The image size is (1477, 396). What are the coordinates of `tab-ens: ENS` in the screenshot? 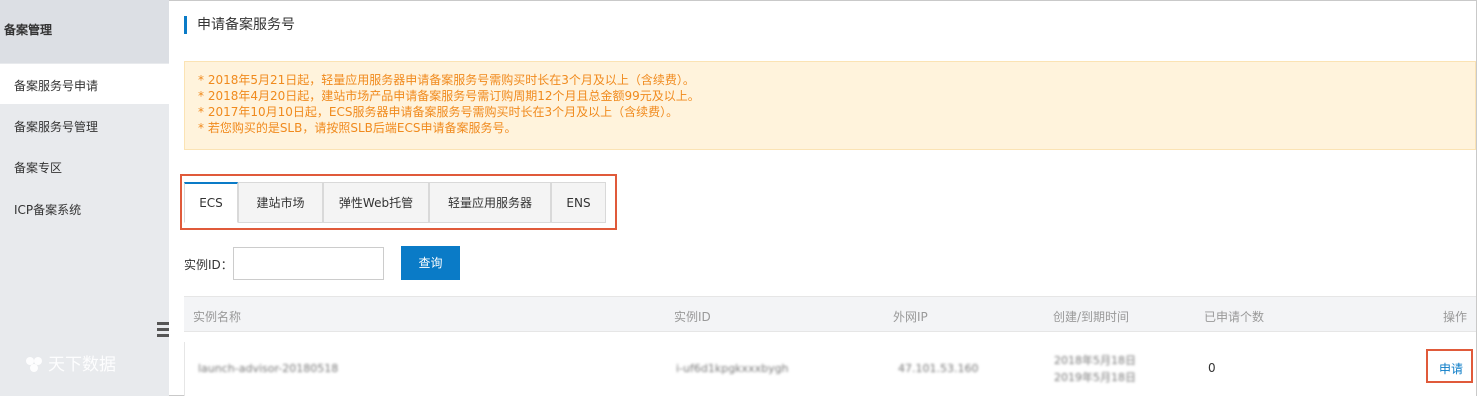 It's located at (578, 202).